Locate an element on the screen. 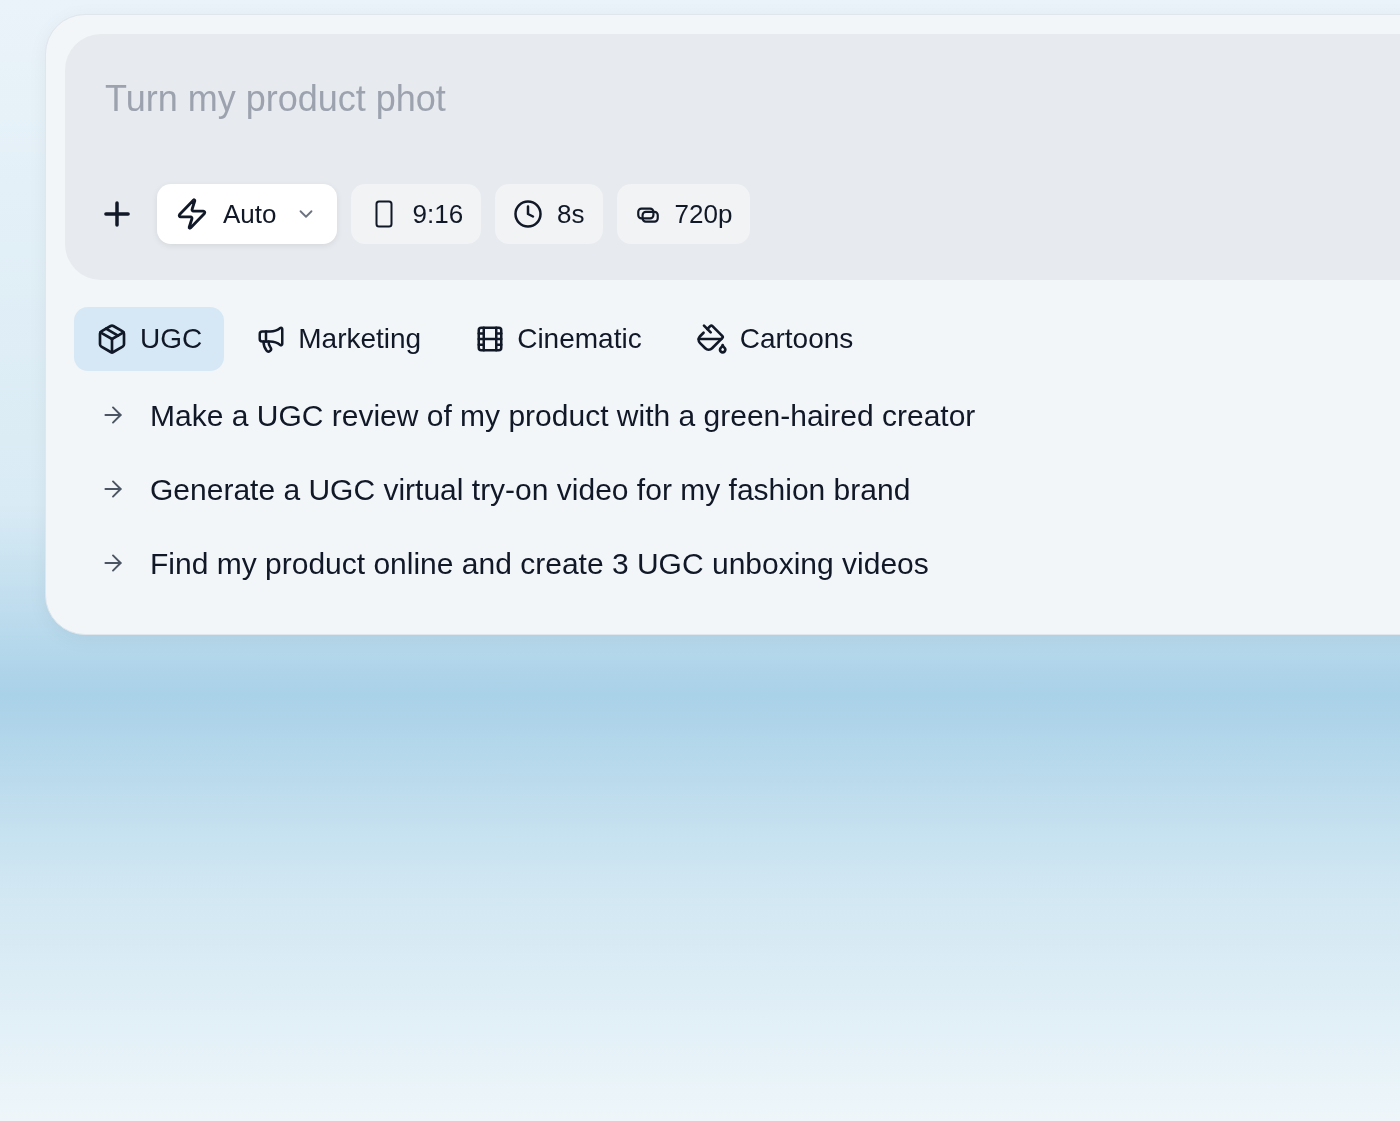 This screenshot has height=1121, width=1400. suggestion-item: Find my product online and create 3 UGC unboxing videos is located at coordinates (750, 563).